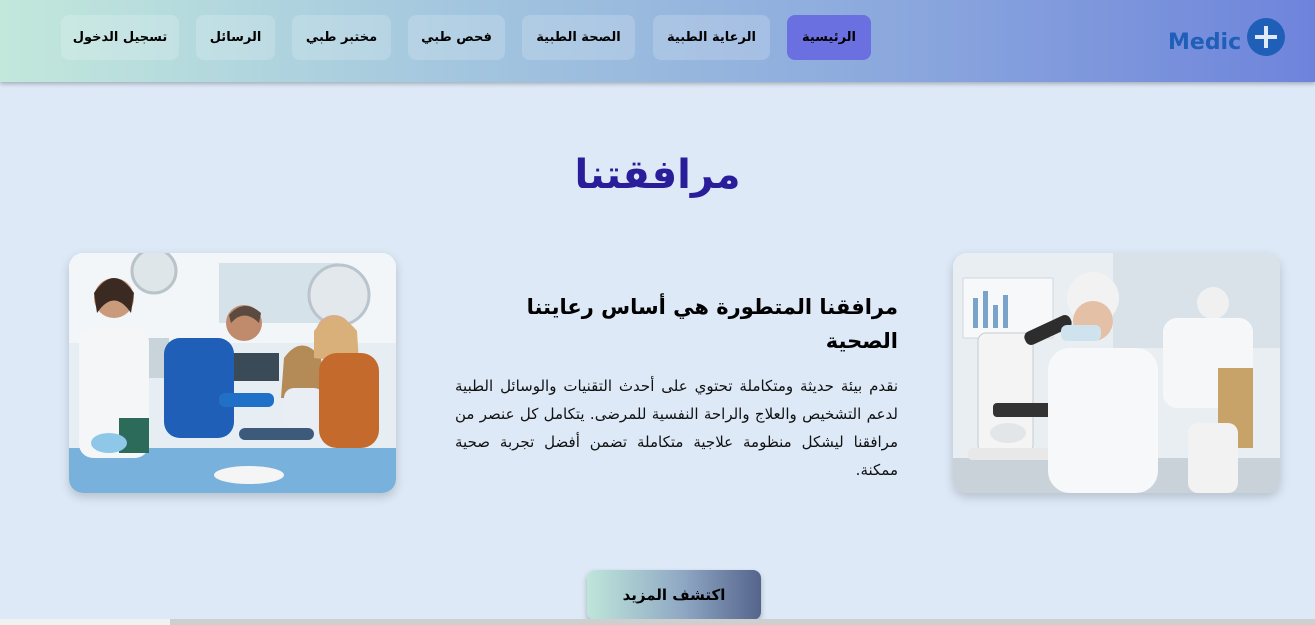 The image size is (1315, 625). I want to click on clinic-scene-image, so click(232, 373).